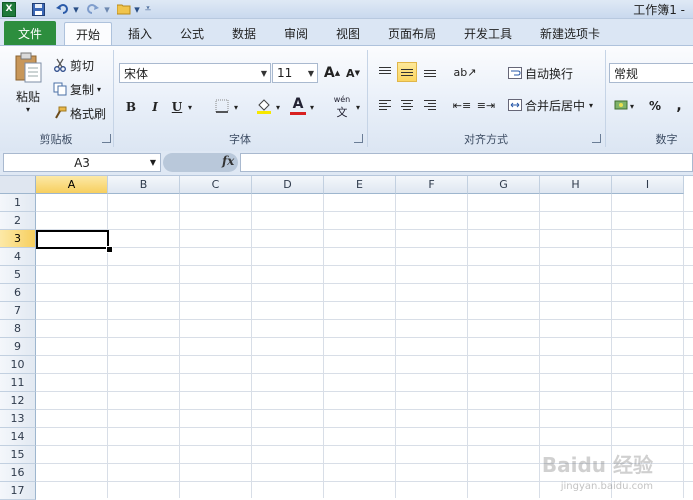 The height and width of the screenshot is (500, 693). What do you see at coordinates (76, 9) in the screenshot?
I see `undo-dropdown-icon: ▾` at bounding box center [76, 9].